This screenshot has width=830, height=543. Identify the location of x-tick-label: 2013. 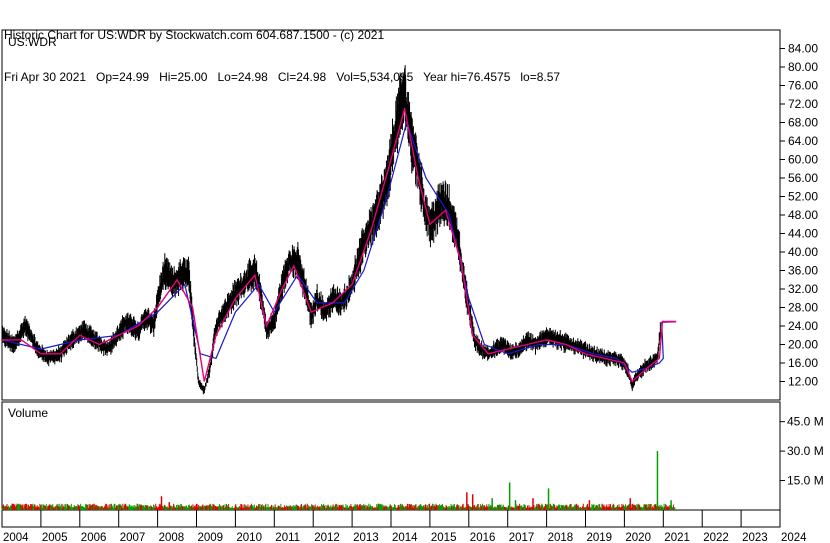
(366, 537).